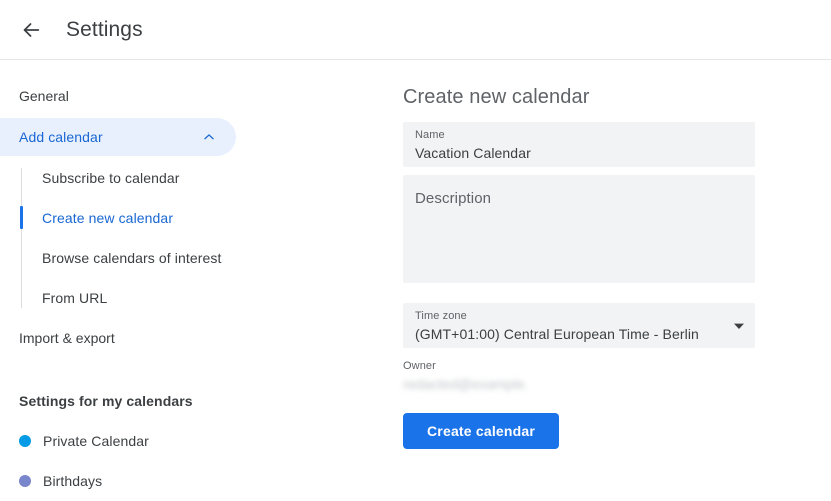  What do you see at coordinates (61, 137) in the screenshot?
I see `sidebar-item-label: Add calendar` at bounding box center [61, 137].